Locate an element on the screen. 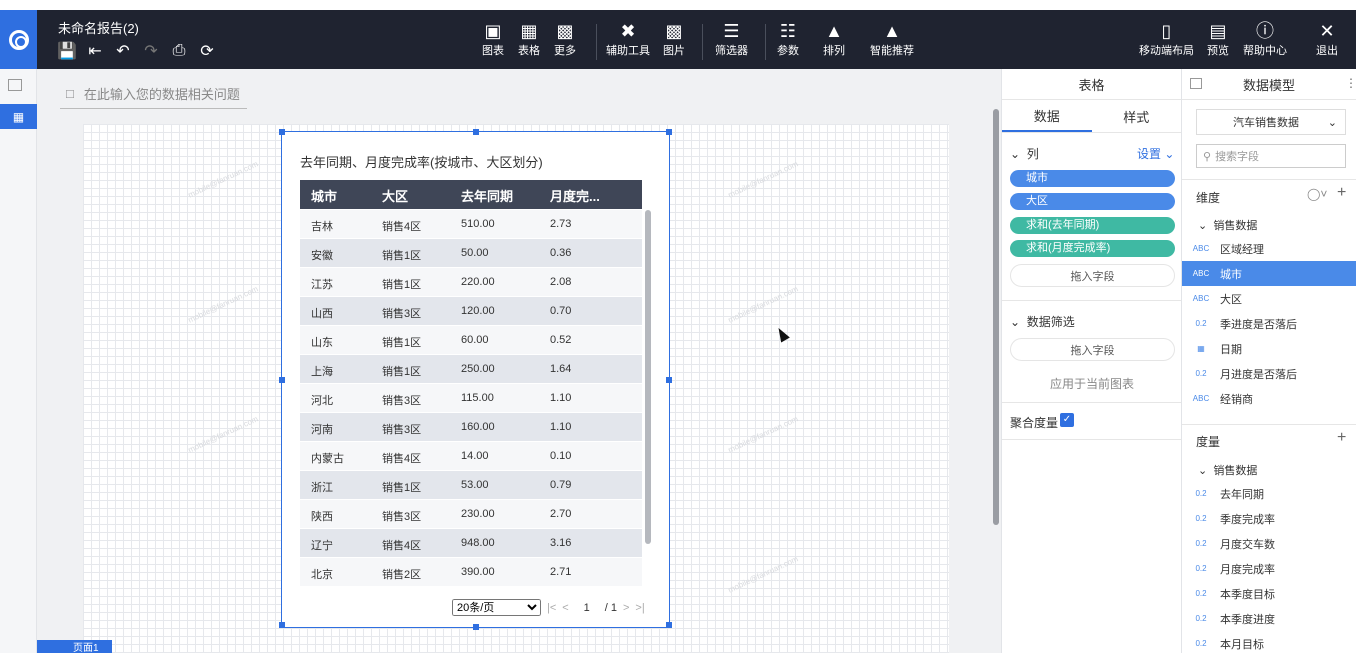 This screenshot has width=1356, height=656. ask-data-input: □ 在此输入您的数据相关问题 is located at coordinates (153, 94).